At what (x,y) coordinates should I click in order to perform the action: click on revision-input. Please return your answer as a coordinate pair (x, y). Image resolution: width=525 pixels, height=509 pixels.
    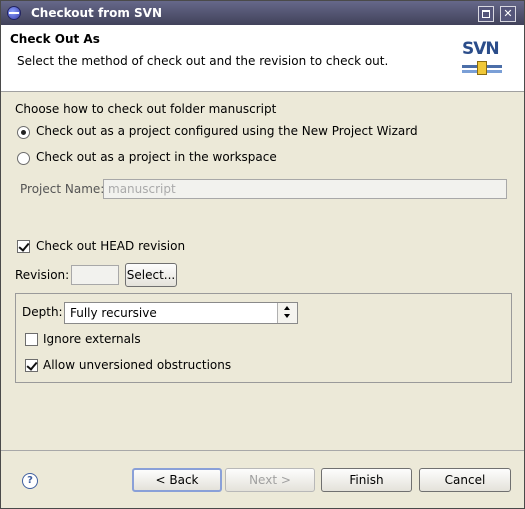
    Looking at the image, I should click on (95, 275).